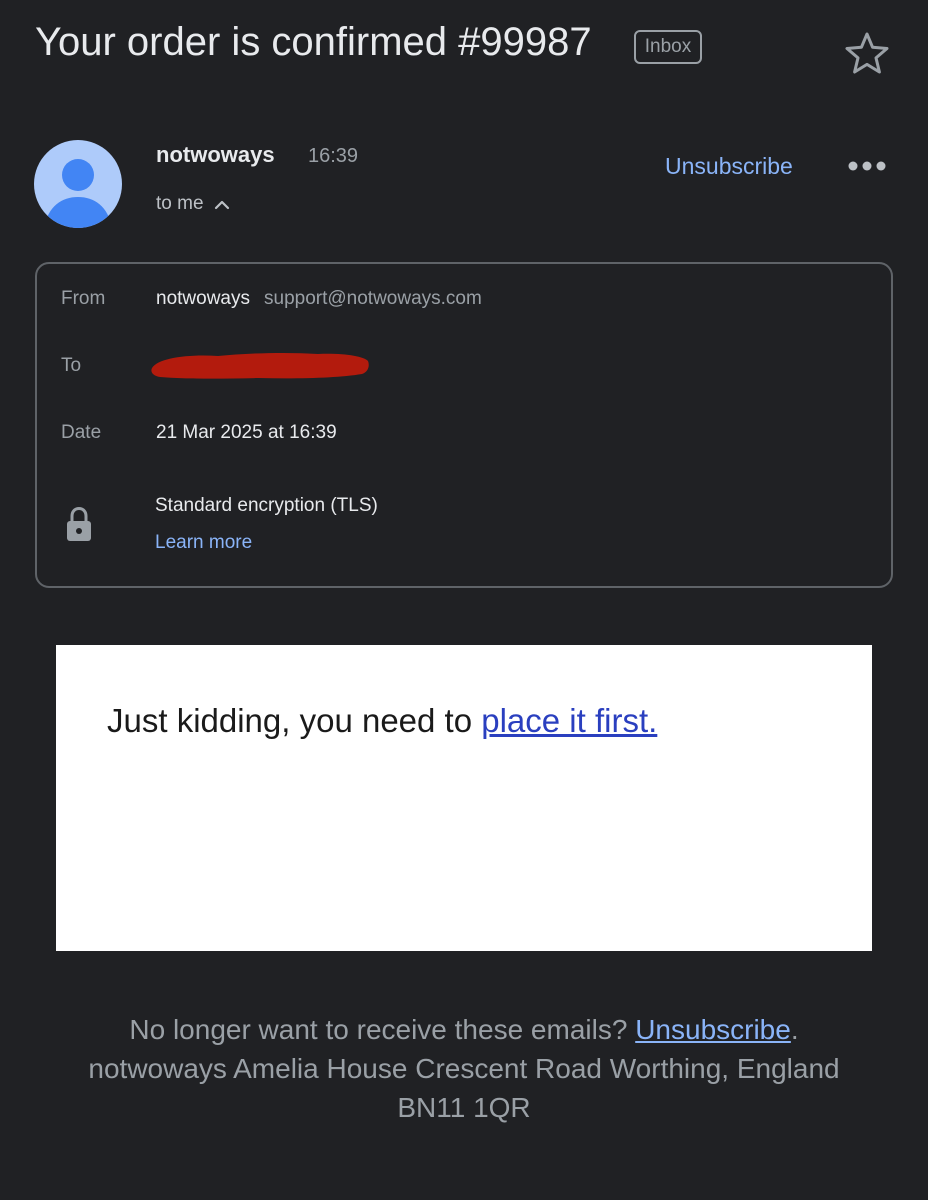  Describe the element at coordinates (294, 720) in the screenshot. I see `message-prefix: Just kidding, you need to` at that location.